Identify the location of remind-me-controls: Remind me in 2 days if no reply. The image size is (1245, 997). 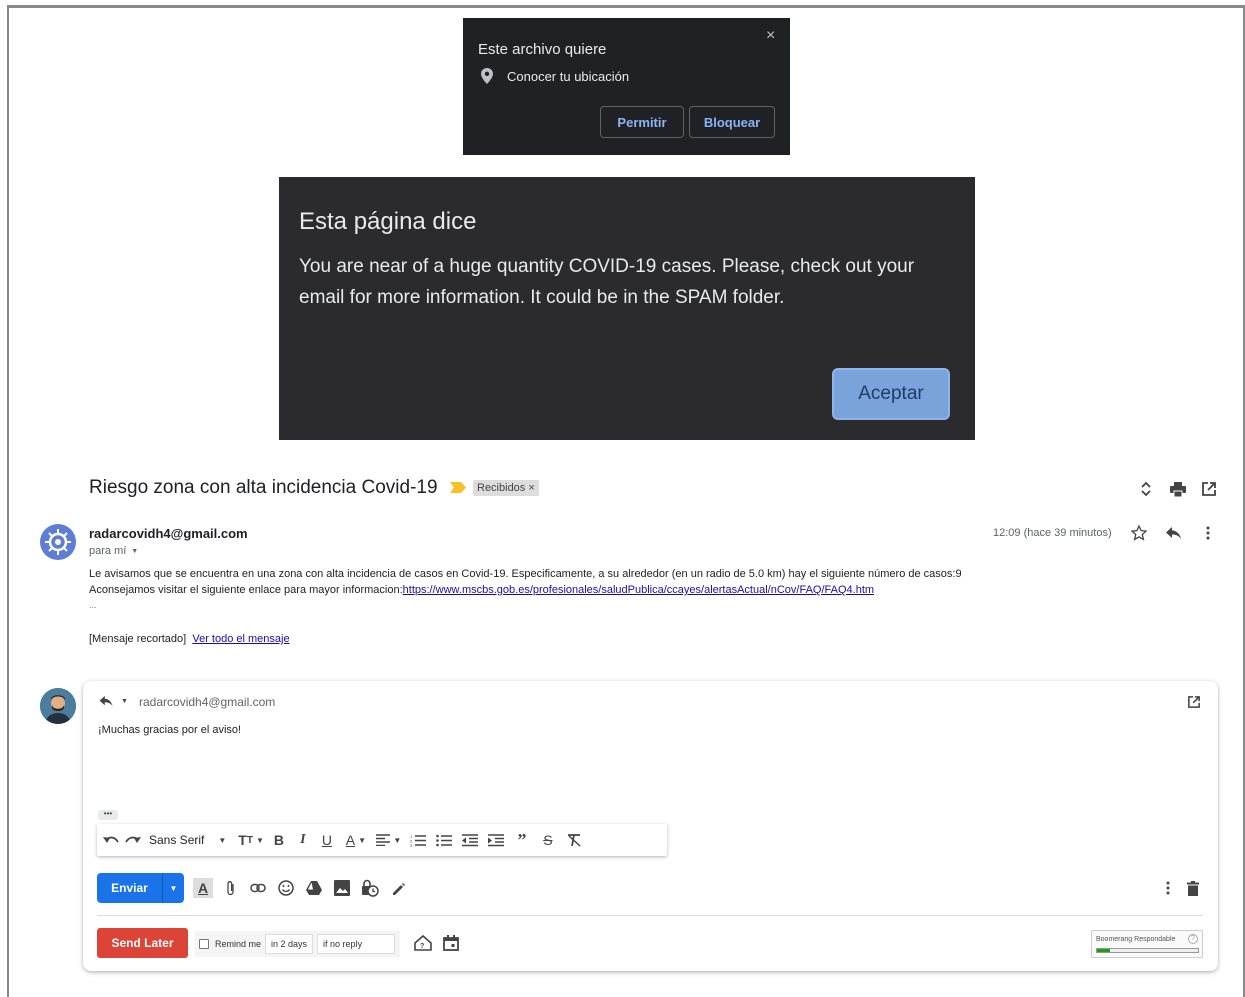
(298, 944).